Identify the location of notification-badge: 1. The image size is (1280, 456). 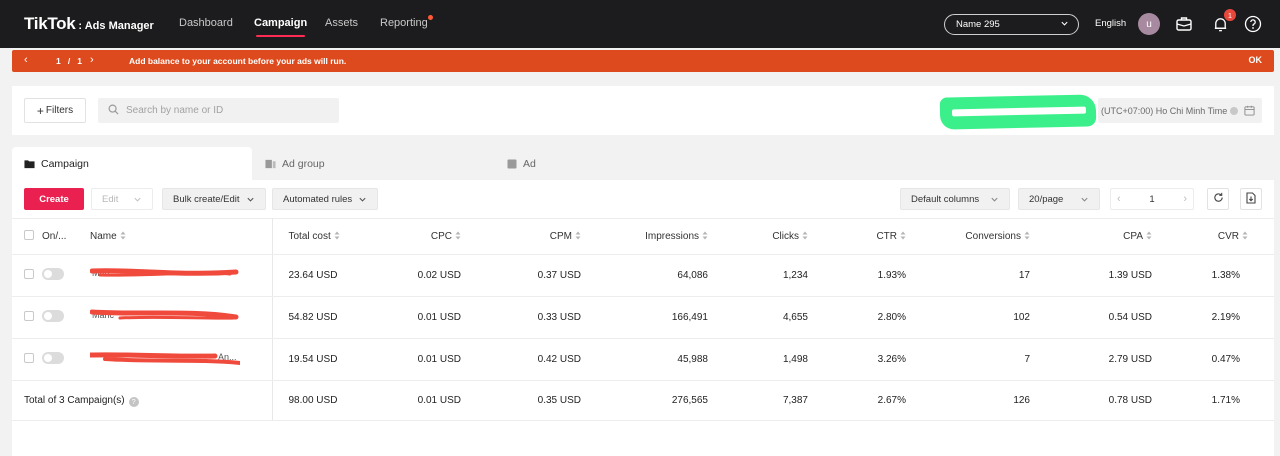
(1230, 15).